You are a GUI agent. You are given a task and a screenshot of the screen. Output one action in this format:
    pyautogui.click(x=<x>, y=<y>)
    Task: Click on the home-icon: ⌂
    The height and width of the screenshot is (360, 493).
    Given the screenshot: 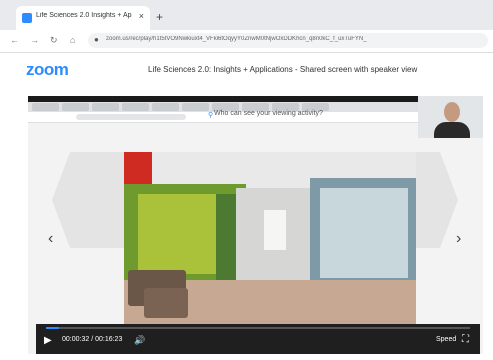 What is the action you would take?
    pyautogui.click(x=72, y=40)
    